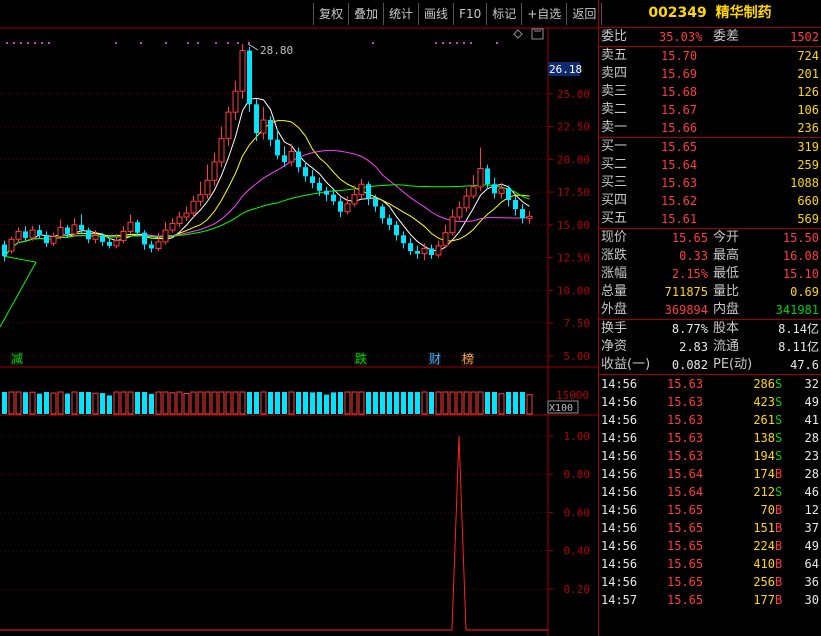 This screenshot has height=636, width=821. Describe the element at coordinates (808, 74) in the screenshot. I see `sell-level-volume: 201` at that location.